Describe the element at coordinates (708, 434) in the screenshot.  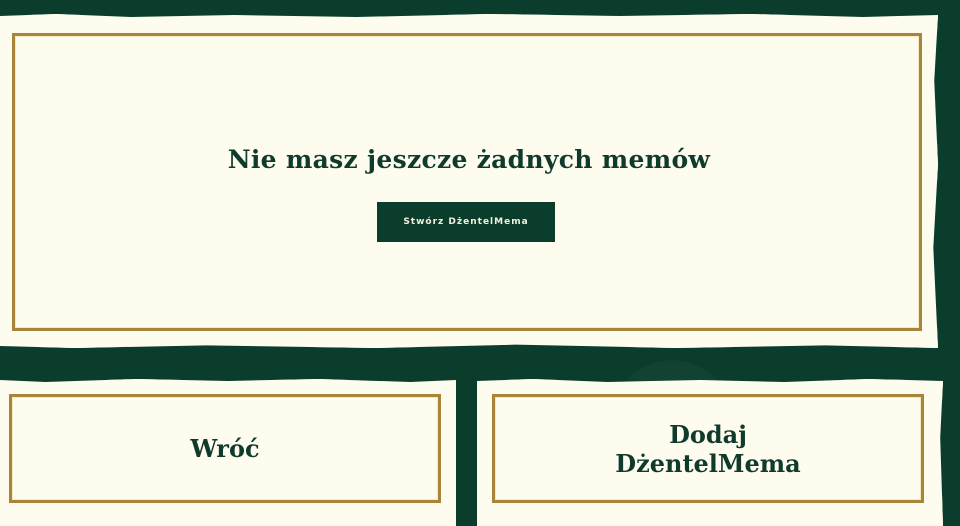
I see `add-button-label-line1: Dodaj` at that location.